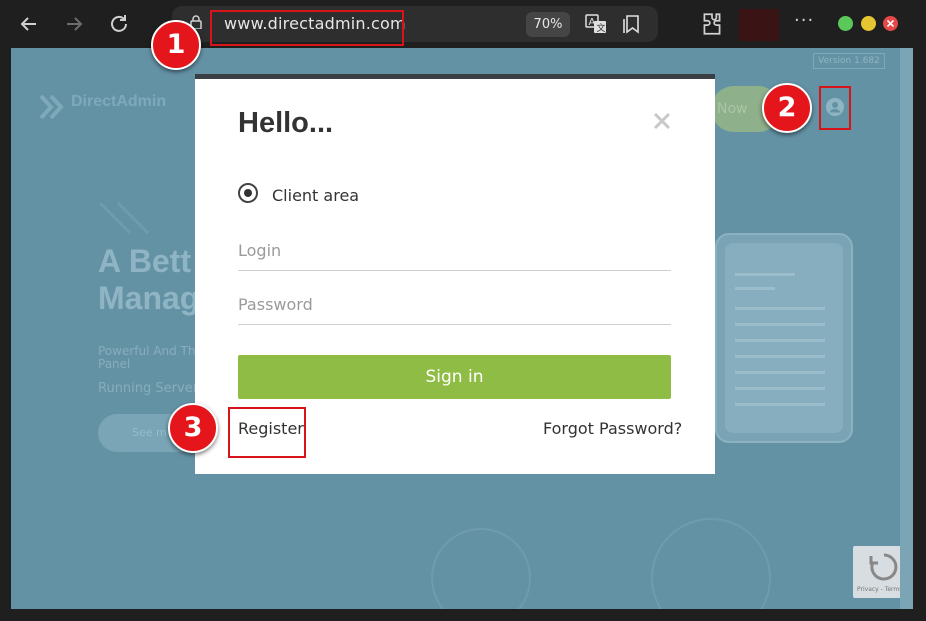 This screenshot has height=621, width=926. I want to click on user-account-icon, so click(835, 107).